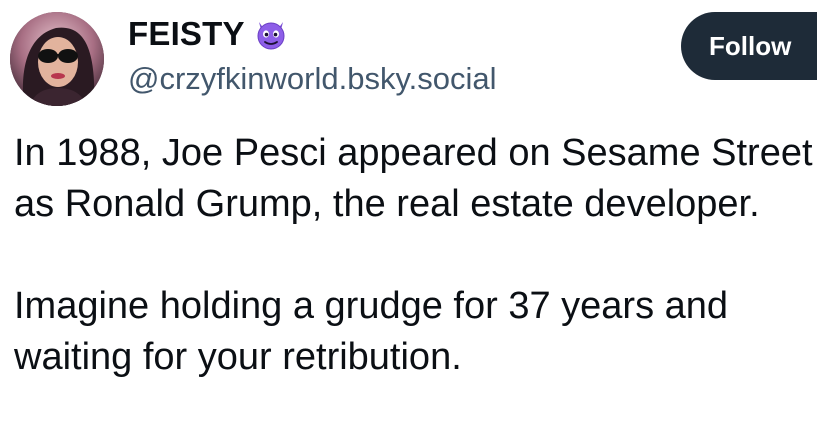 Image resolution: width=817 pixels, height=443 pixels. I want to click on follow-button-label: Follow, so click(750, 45).